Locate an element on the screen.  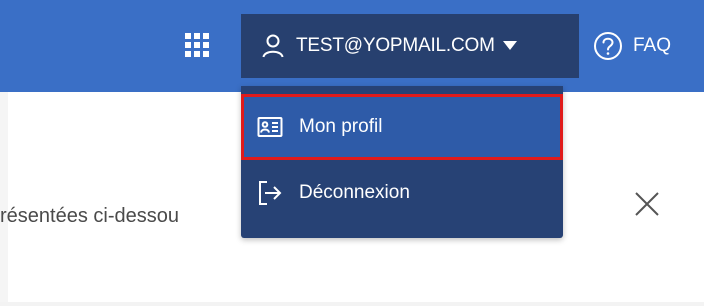
logout-icon is located at coordinates (270, 193).